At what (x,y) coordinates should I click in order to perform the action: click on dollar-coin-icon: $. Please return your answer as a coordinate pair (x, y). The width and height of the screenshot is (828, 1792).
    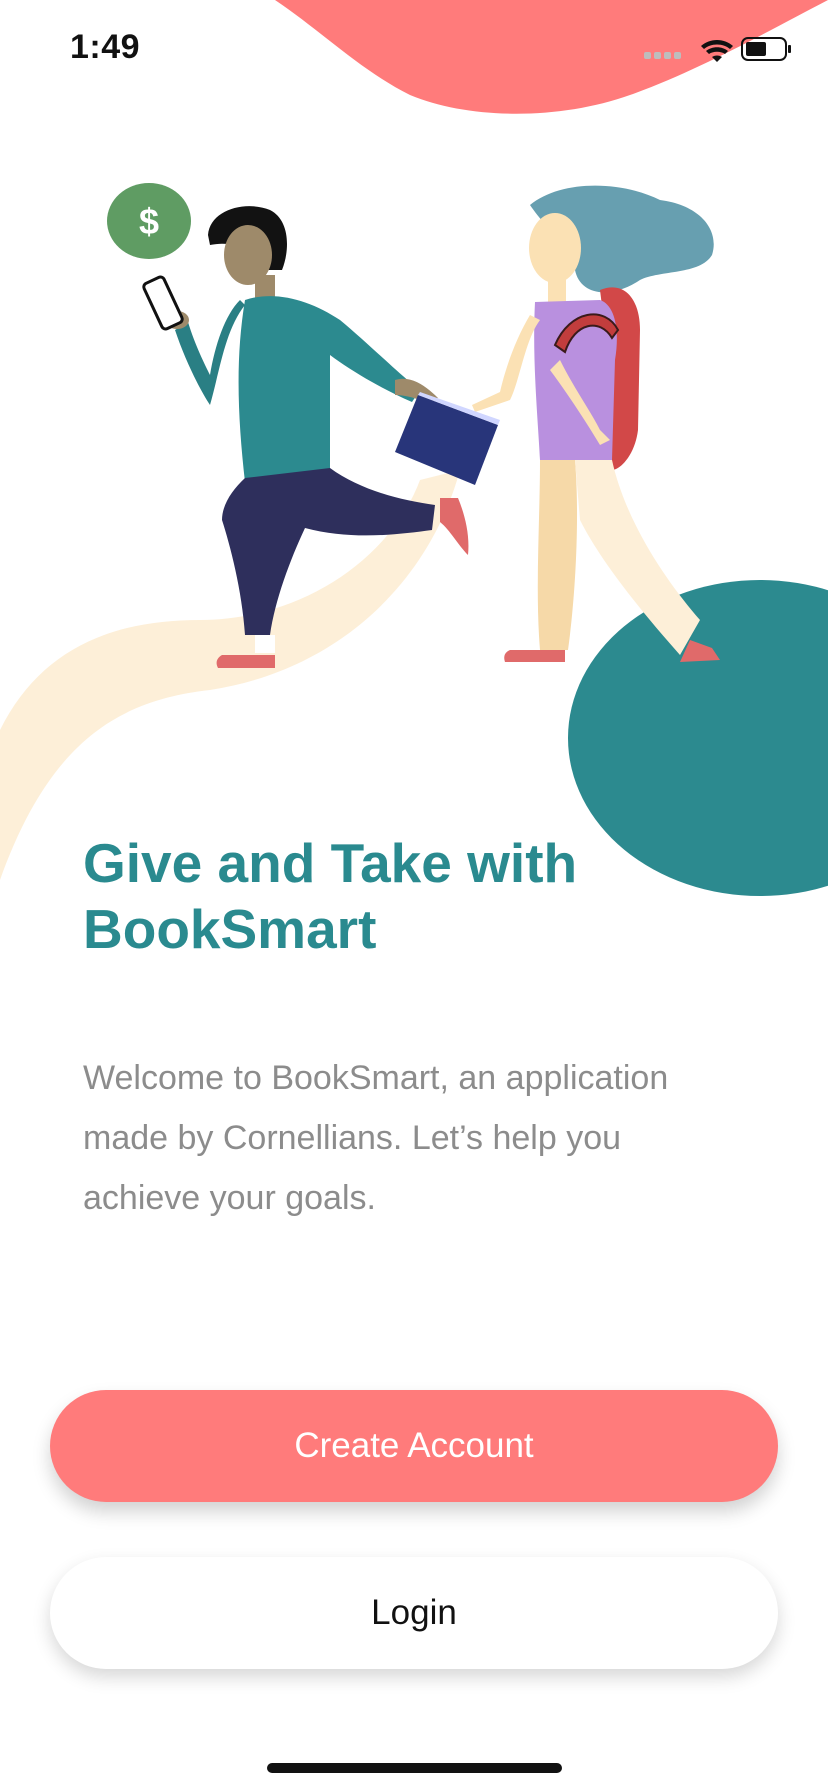
    Looking at the image, I should click on (149, 221).